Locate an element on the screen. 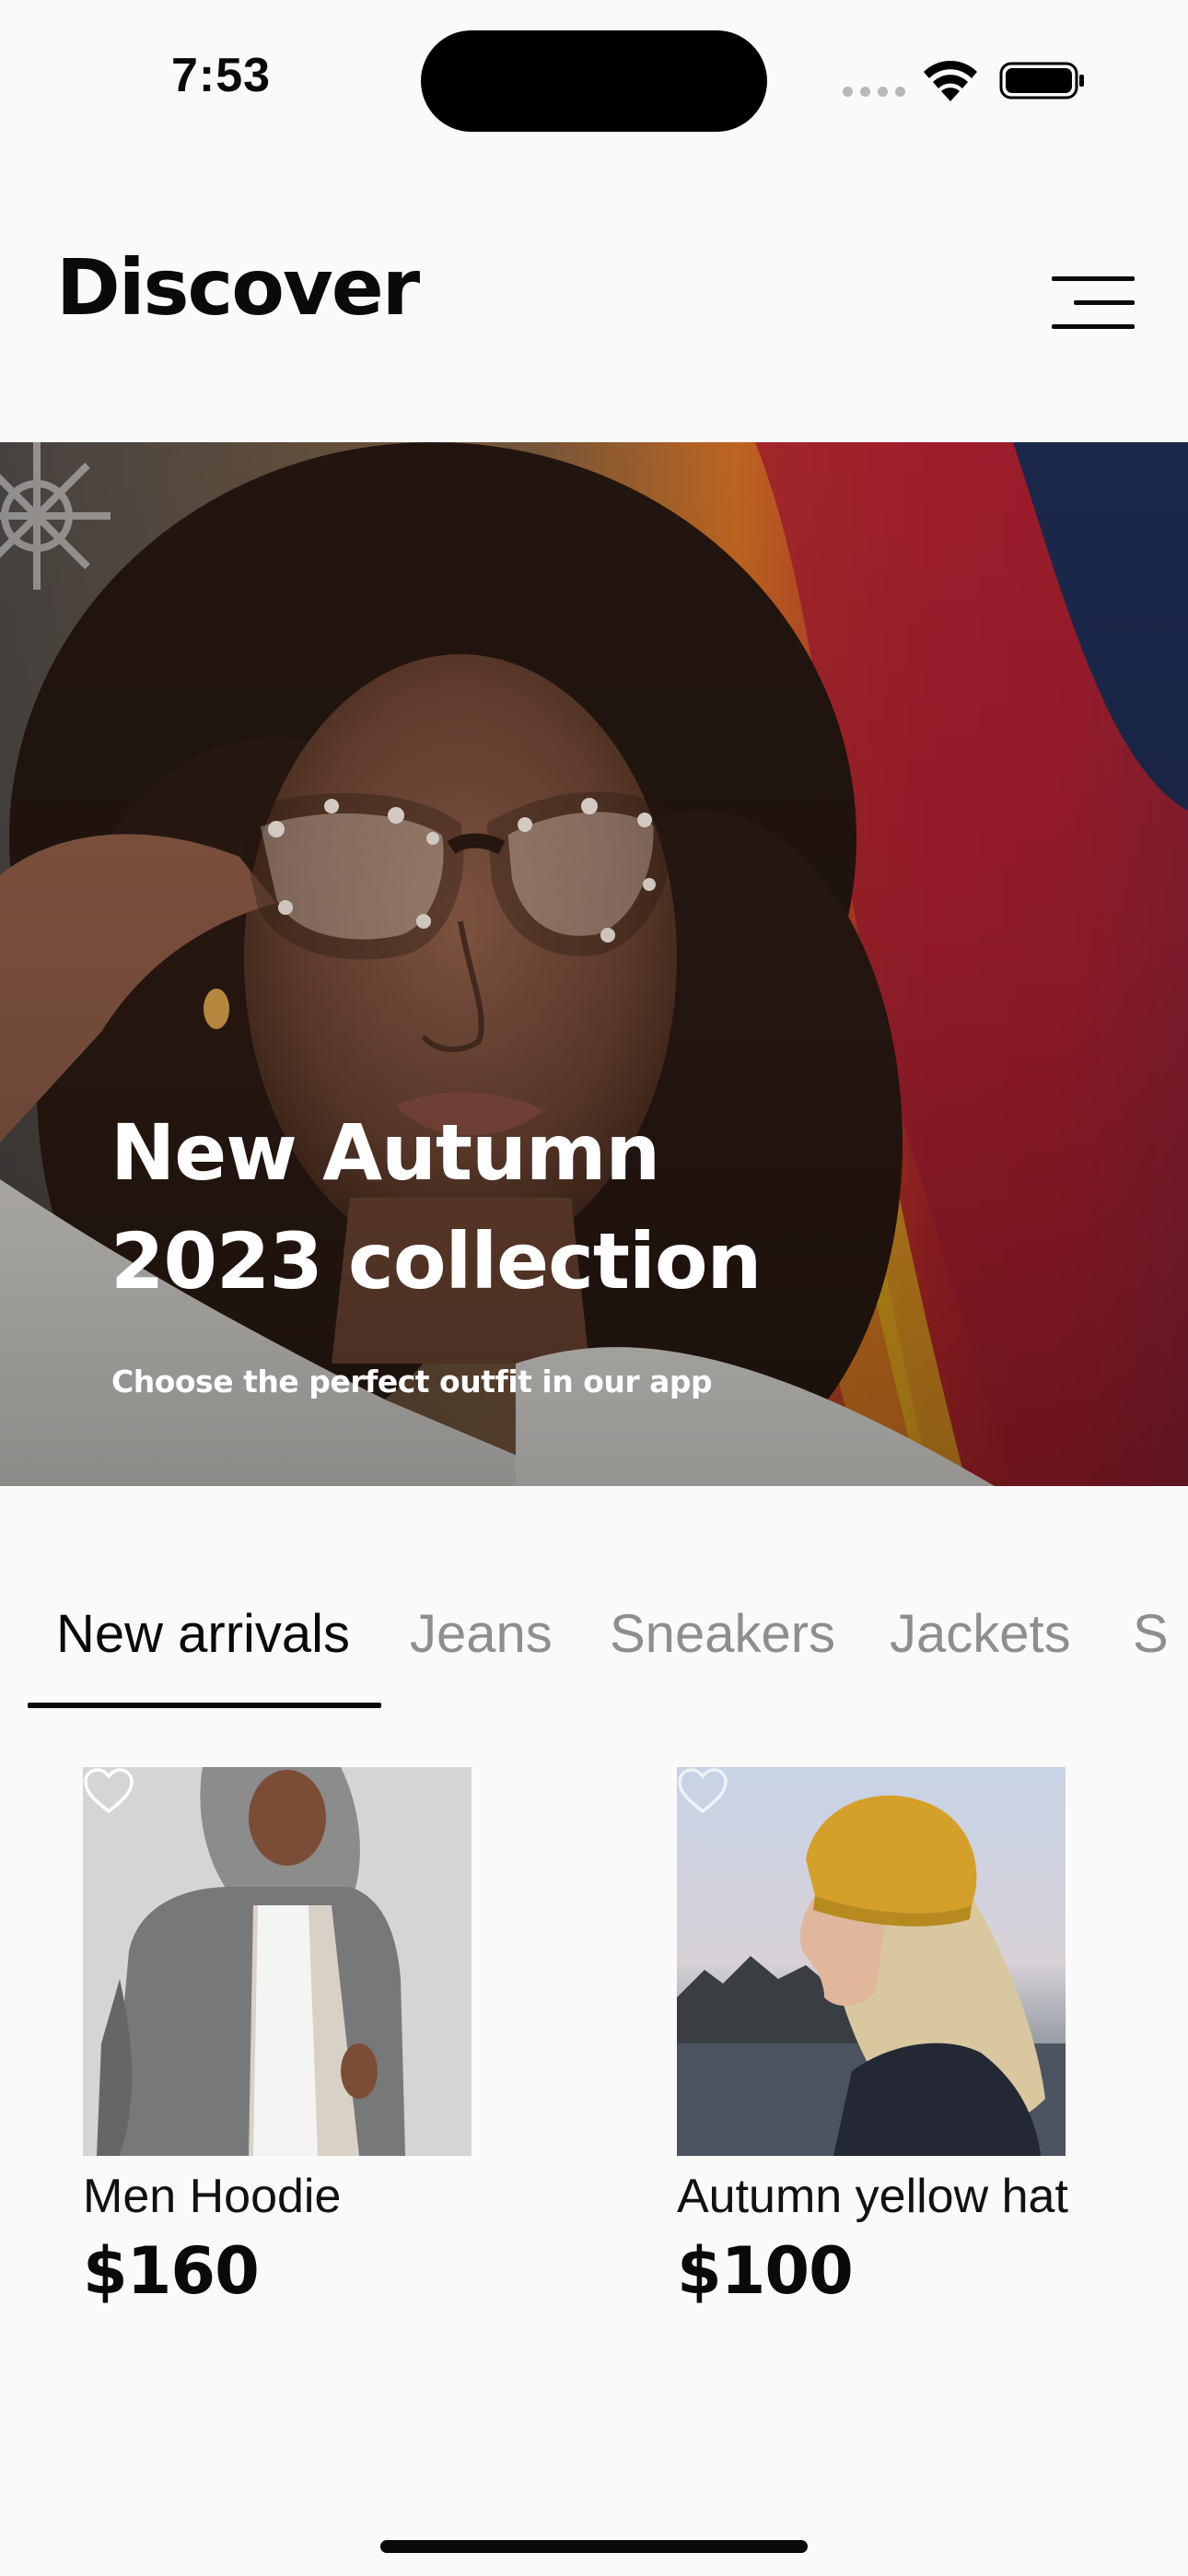  tab-jackets: Jackets is located at coordinates (980, 1634).